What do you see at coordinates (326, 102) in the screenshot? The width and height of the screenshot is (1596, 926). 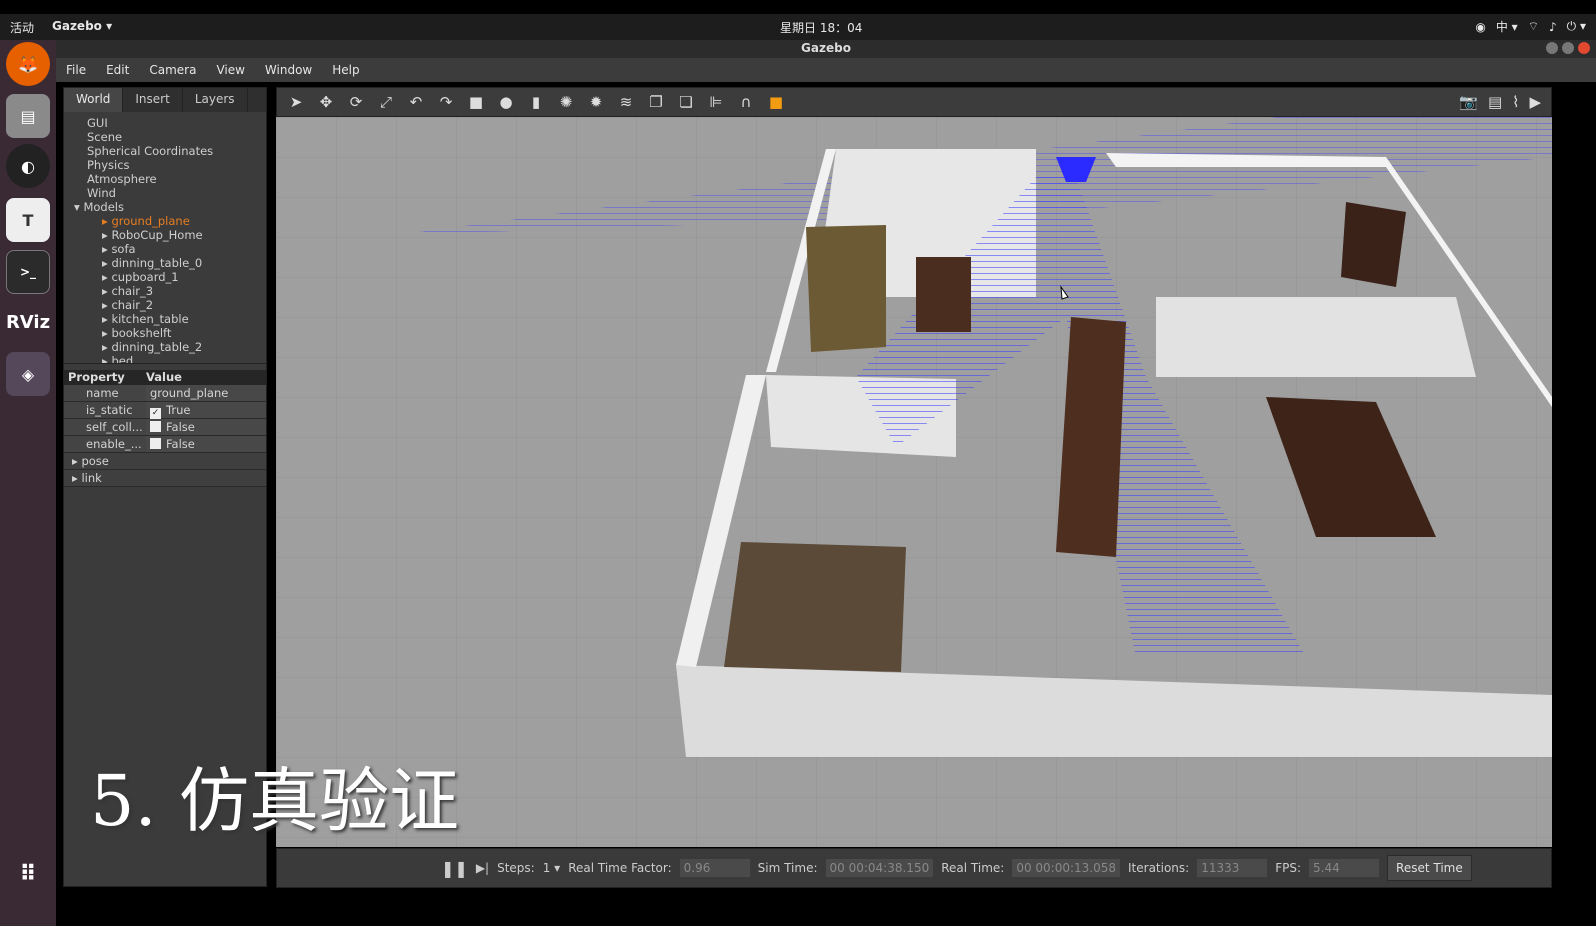 I see `translate-icon: ✥` at bounding box center [326, 102].